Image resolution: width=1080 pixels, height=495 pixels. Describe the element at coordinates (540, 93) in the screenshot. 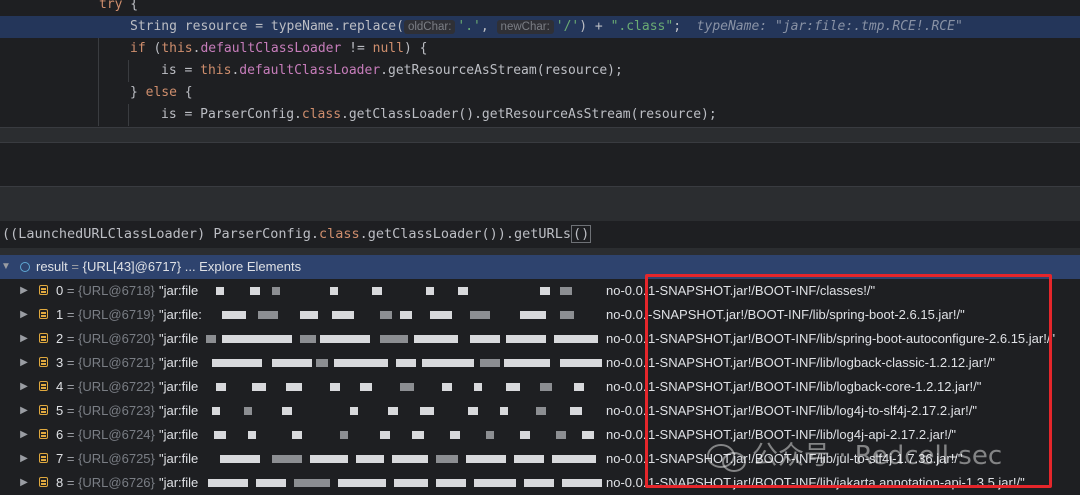

I see `code-line-else: } else {` at that location.